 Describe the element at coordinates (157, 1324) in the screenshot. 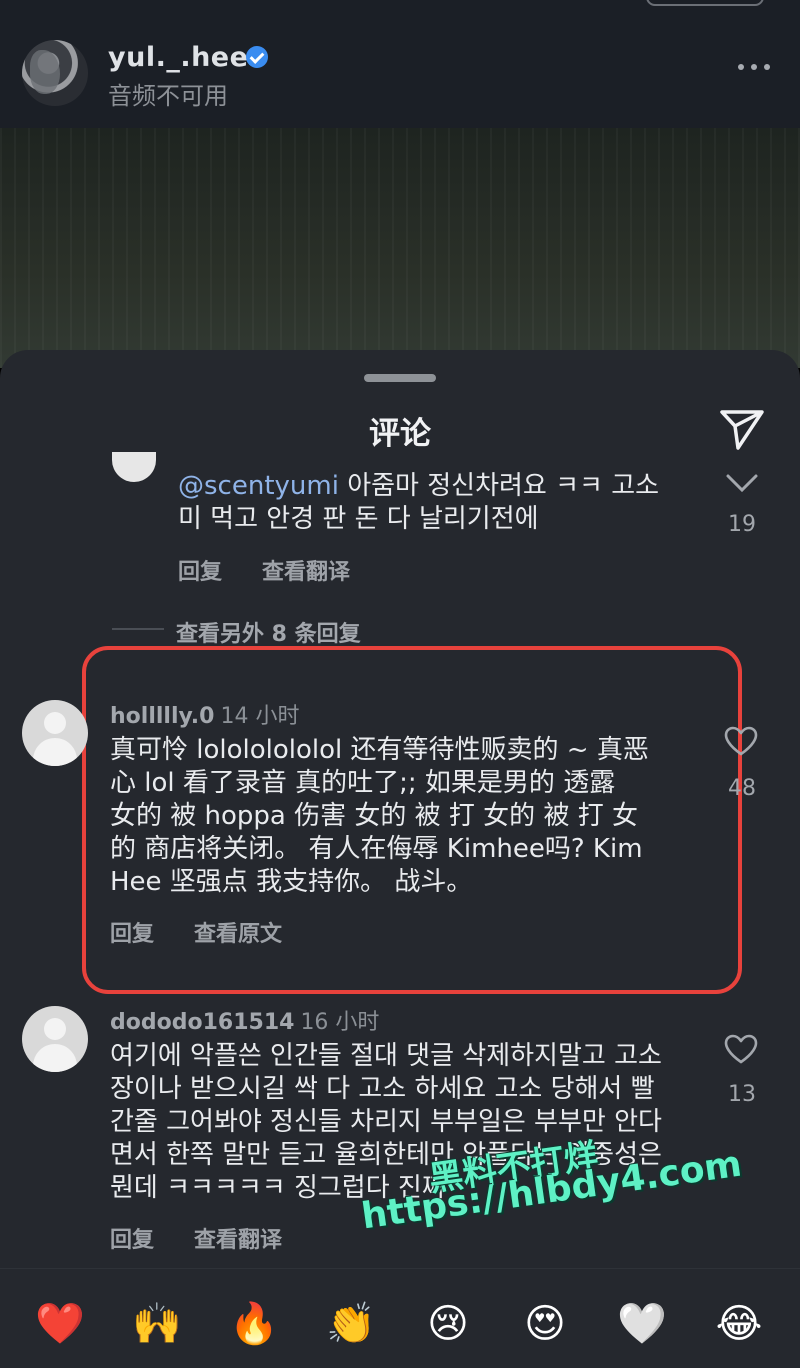

I see `emoji-raised-hands: 🙌` at that location.